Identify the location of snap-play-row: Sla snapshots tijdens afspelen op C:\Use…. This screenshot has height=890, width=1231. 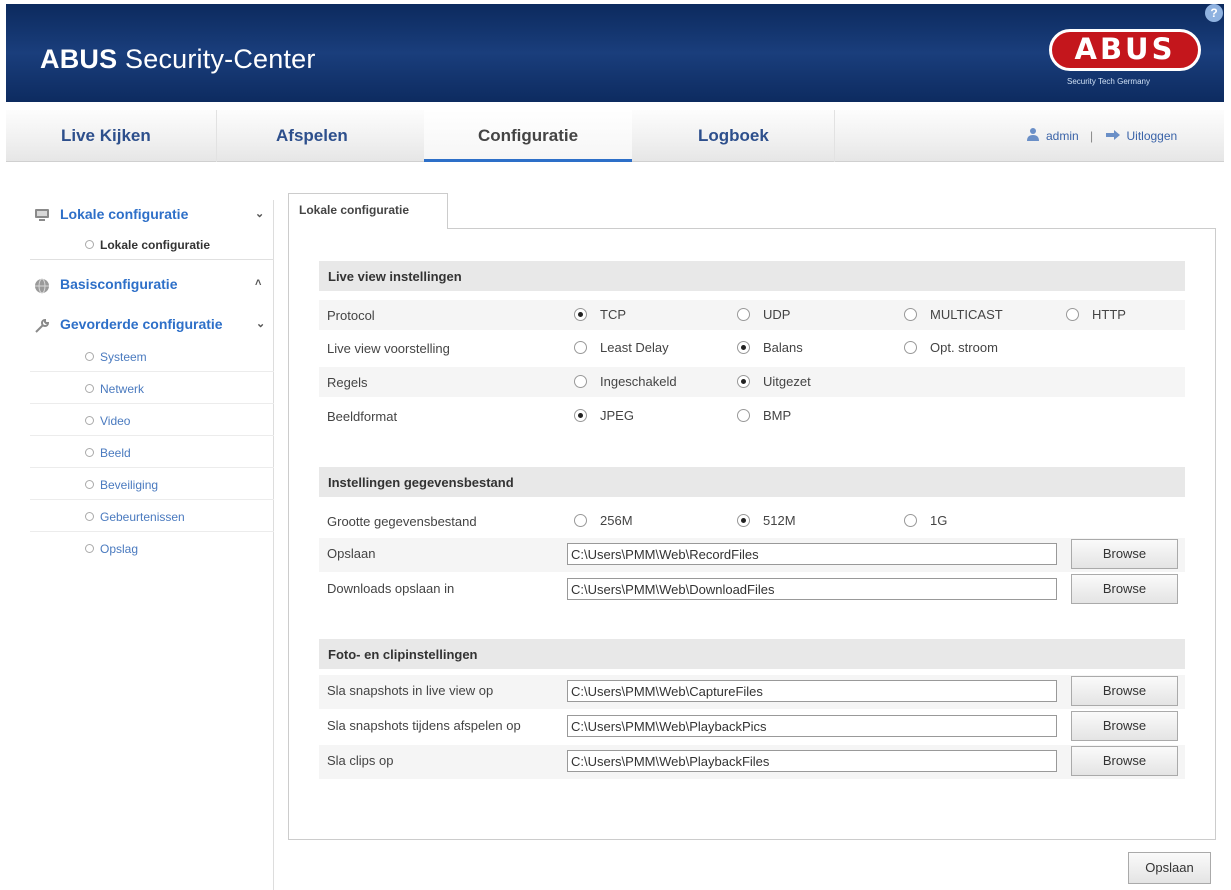
(752, 727).